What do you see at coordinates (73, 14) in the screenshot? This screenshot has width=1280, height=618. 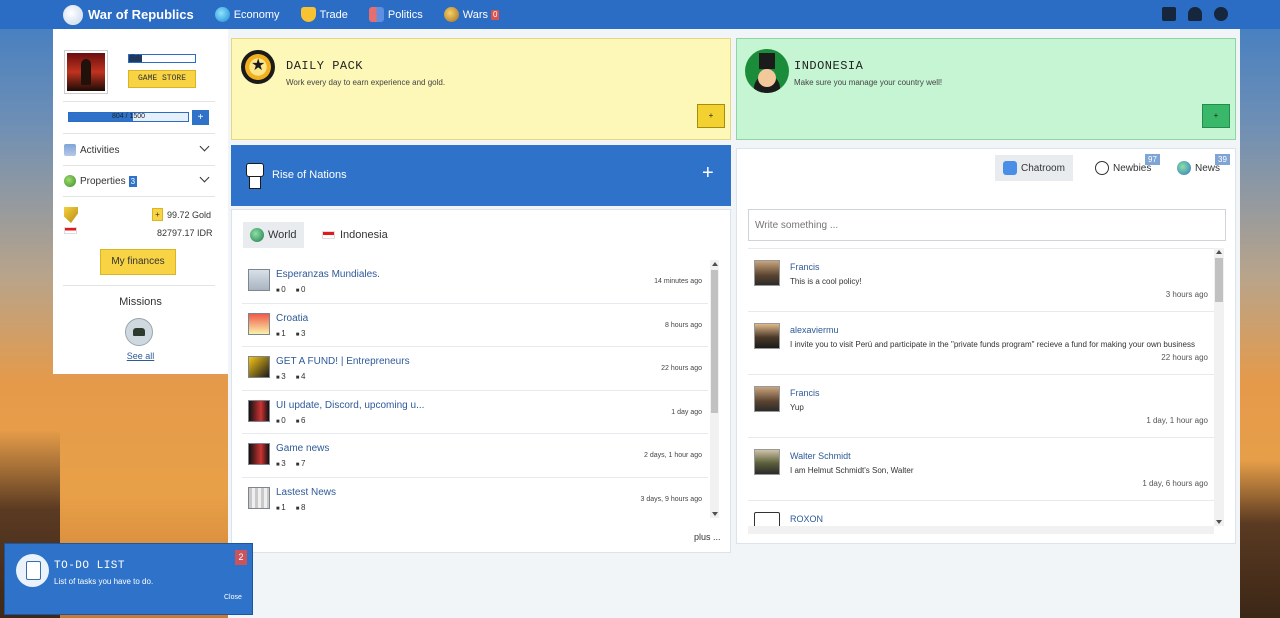 I see `capitol-logo-icon` at bounding box center [73, 14].